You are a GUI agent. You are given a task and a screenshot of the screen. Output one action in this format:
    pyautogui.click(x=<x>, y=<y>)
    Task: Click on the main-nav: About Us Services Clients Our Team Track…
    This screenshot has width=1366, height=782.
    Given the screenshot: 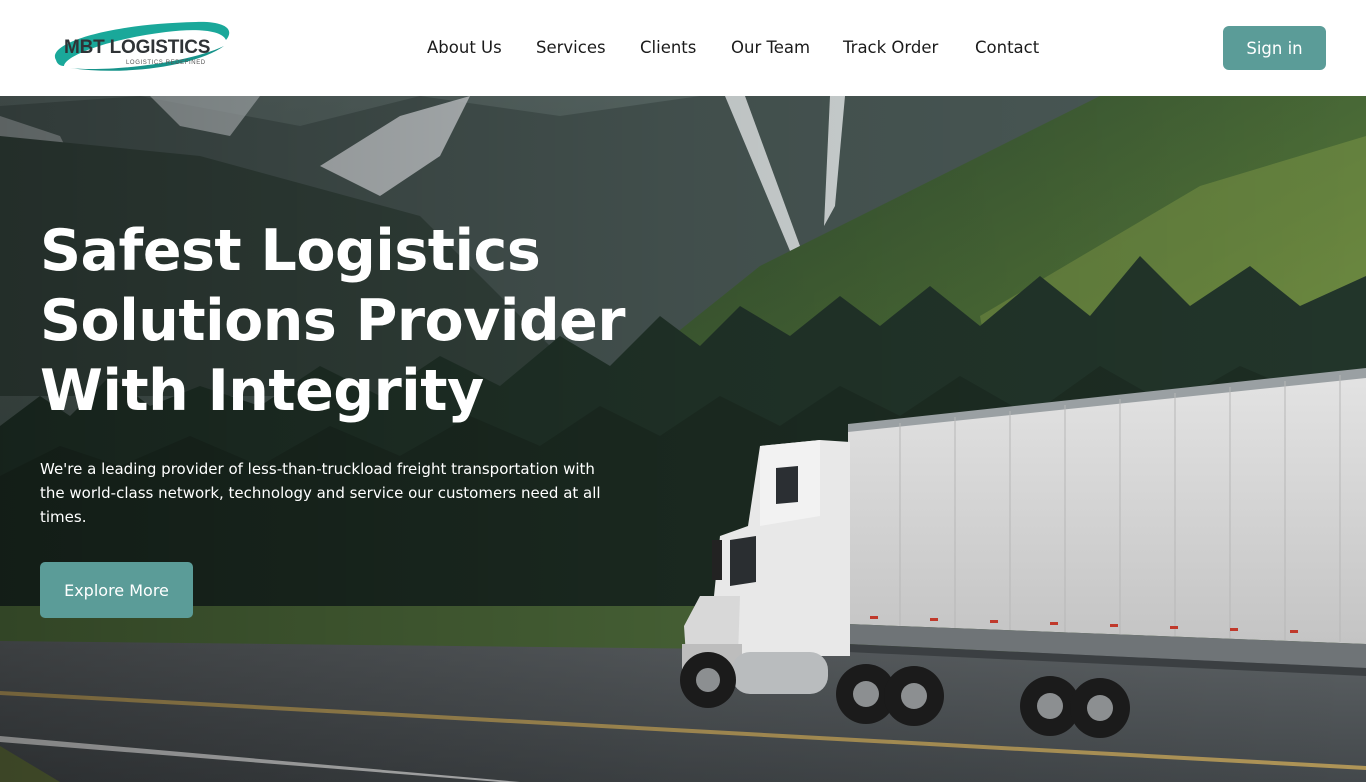 What is the action you would take?
    pyautogui.click(x=683, y=48)
    